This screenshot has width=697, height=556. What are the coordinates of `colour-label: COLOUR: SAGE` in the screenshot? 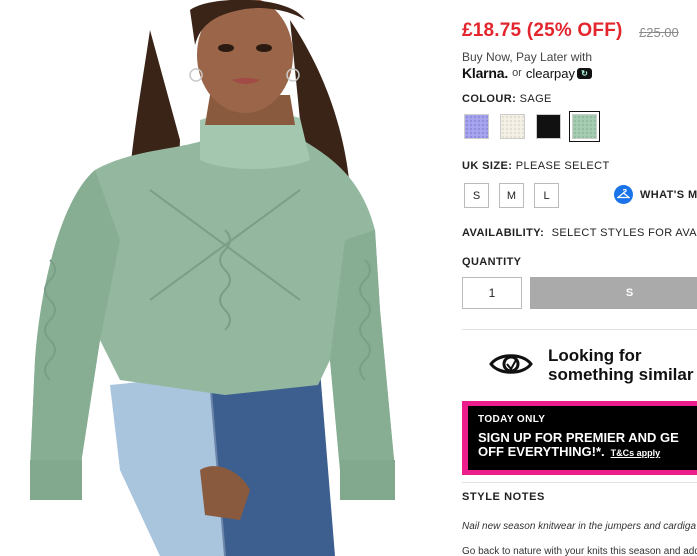 It's located at (507, 99).